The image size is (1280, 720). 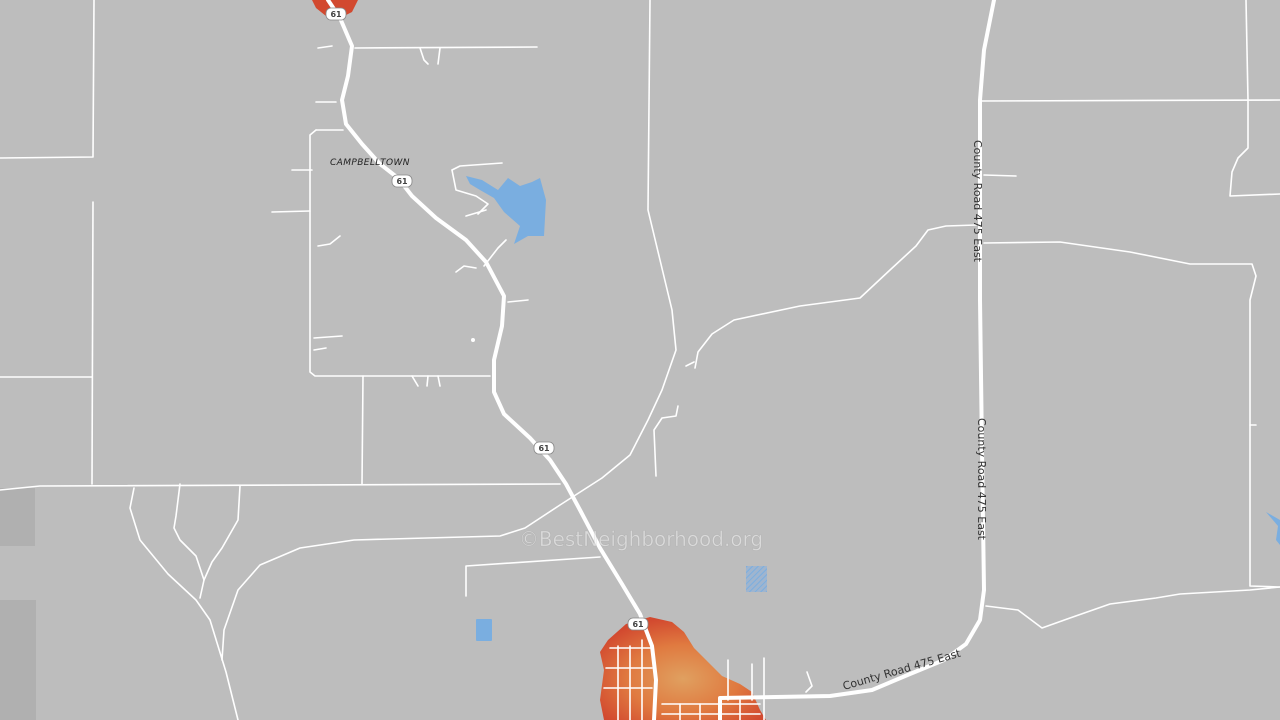 I want to click on road-label-county-road-horizontal: County Road 475 East, so click(x=902, y=670).